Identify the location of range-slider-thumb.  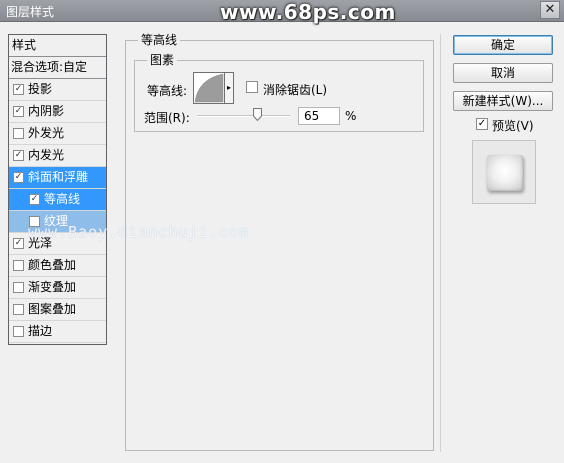
(258, 115).